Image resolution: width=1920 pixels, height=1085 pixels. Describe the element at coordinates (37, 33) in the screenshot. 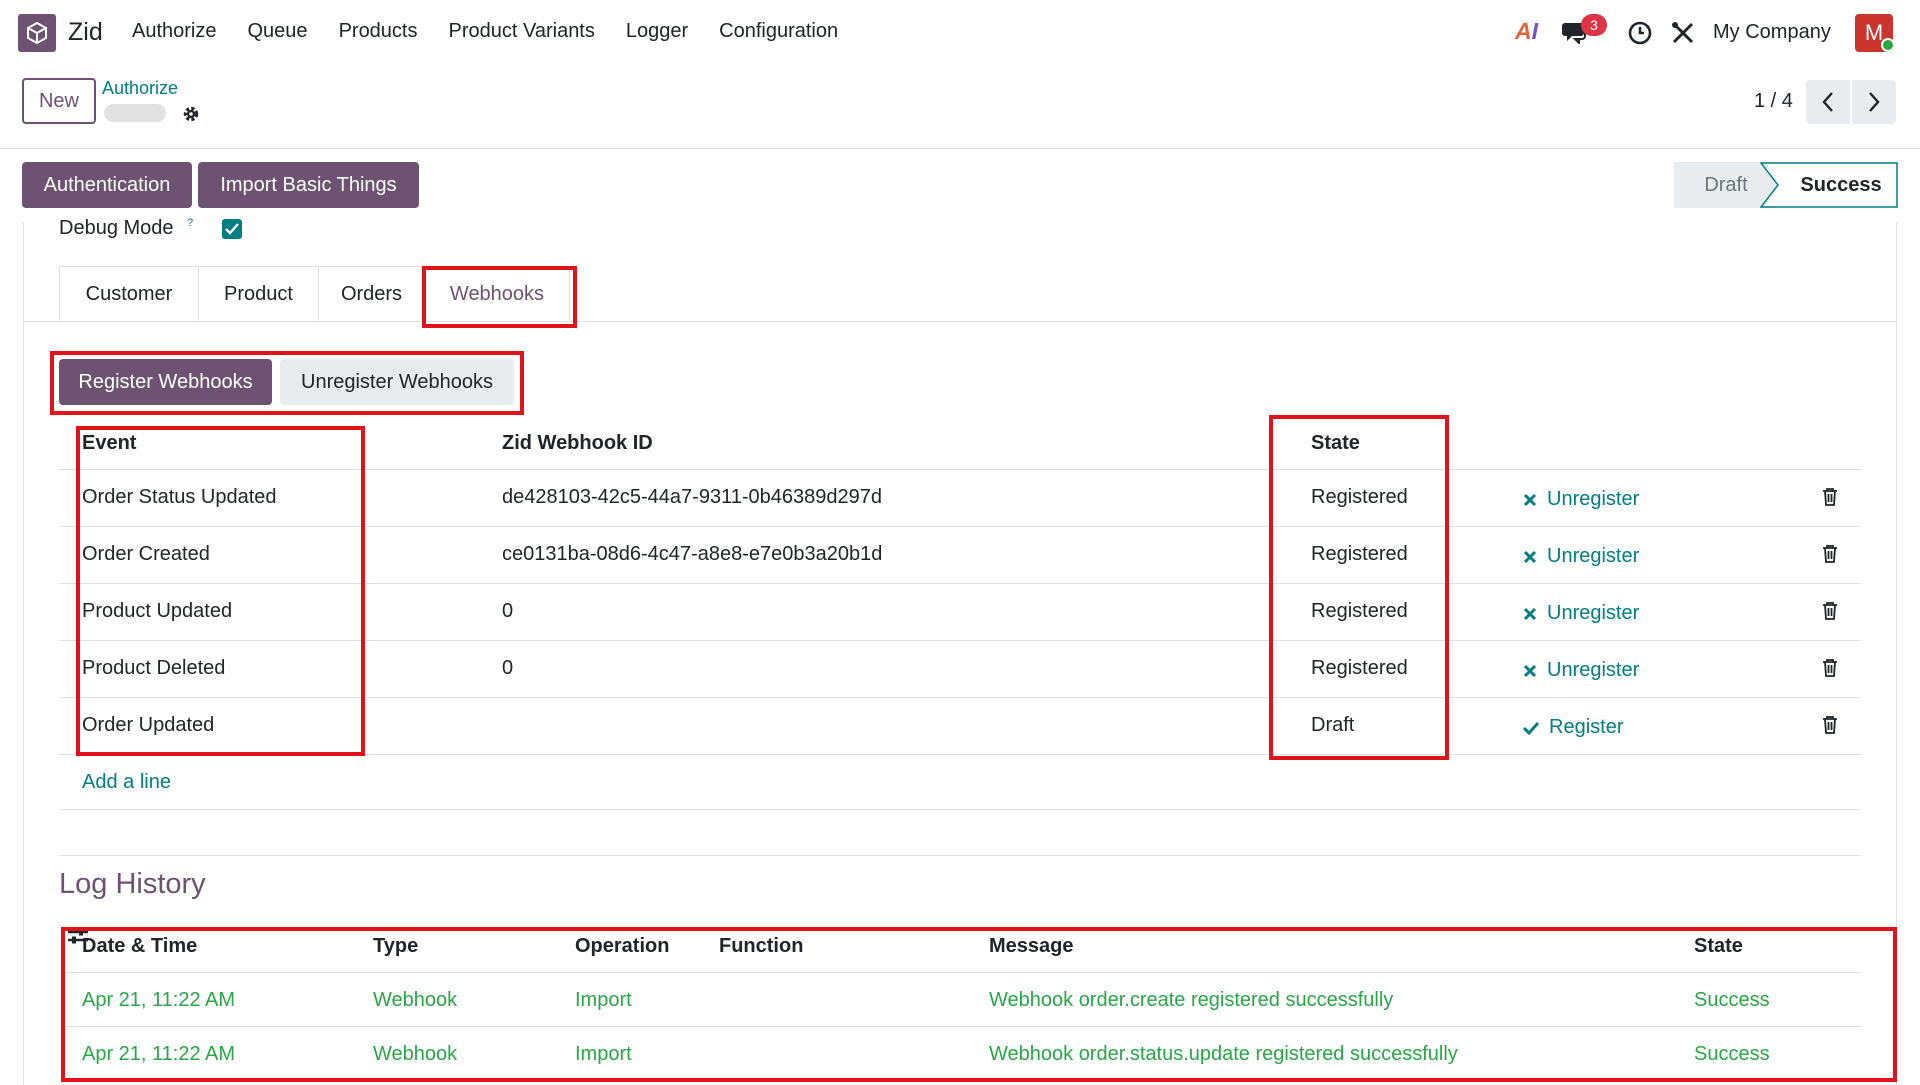

I see `app-switcher-icon` at that location.